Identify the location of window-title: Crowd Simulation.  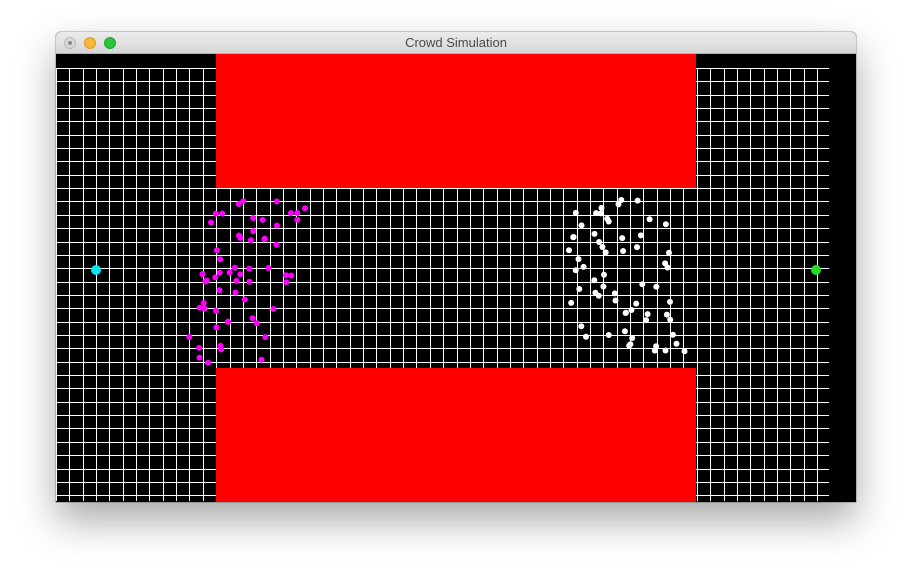
(456, 42).